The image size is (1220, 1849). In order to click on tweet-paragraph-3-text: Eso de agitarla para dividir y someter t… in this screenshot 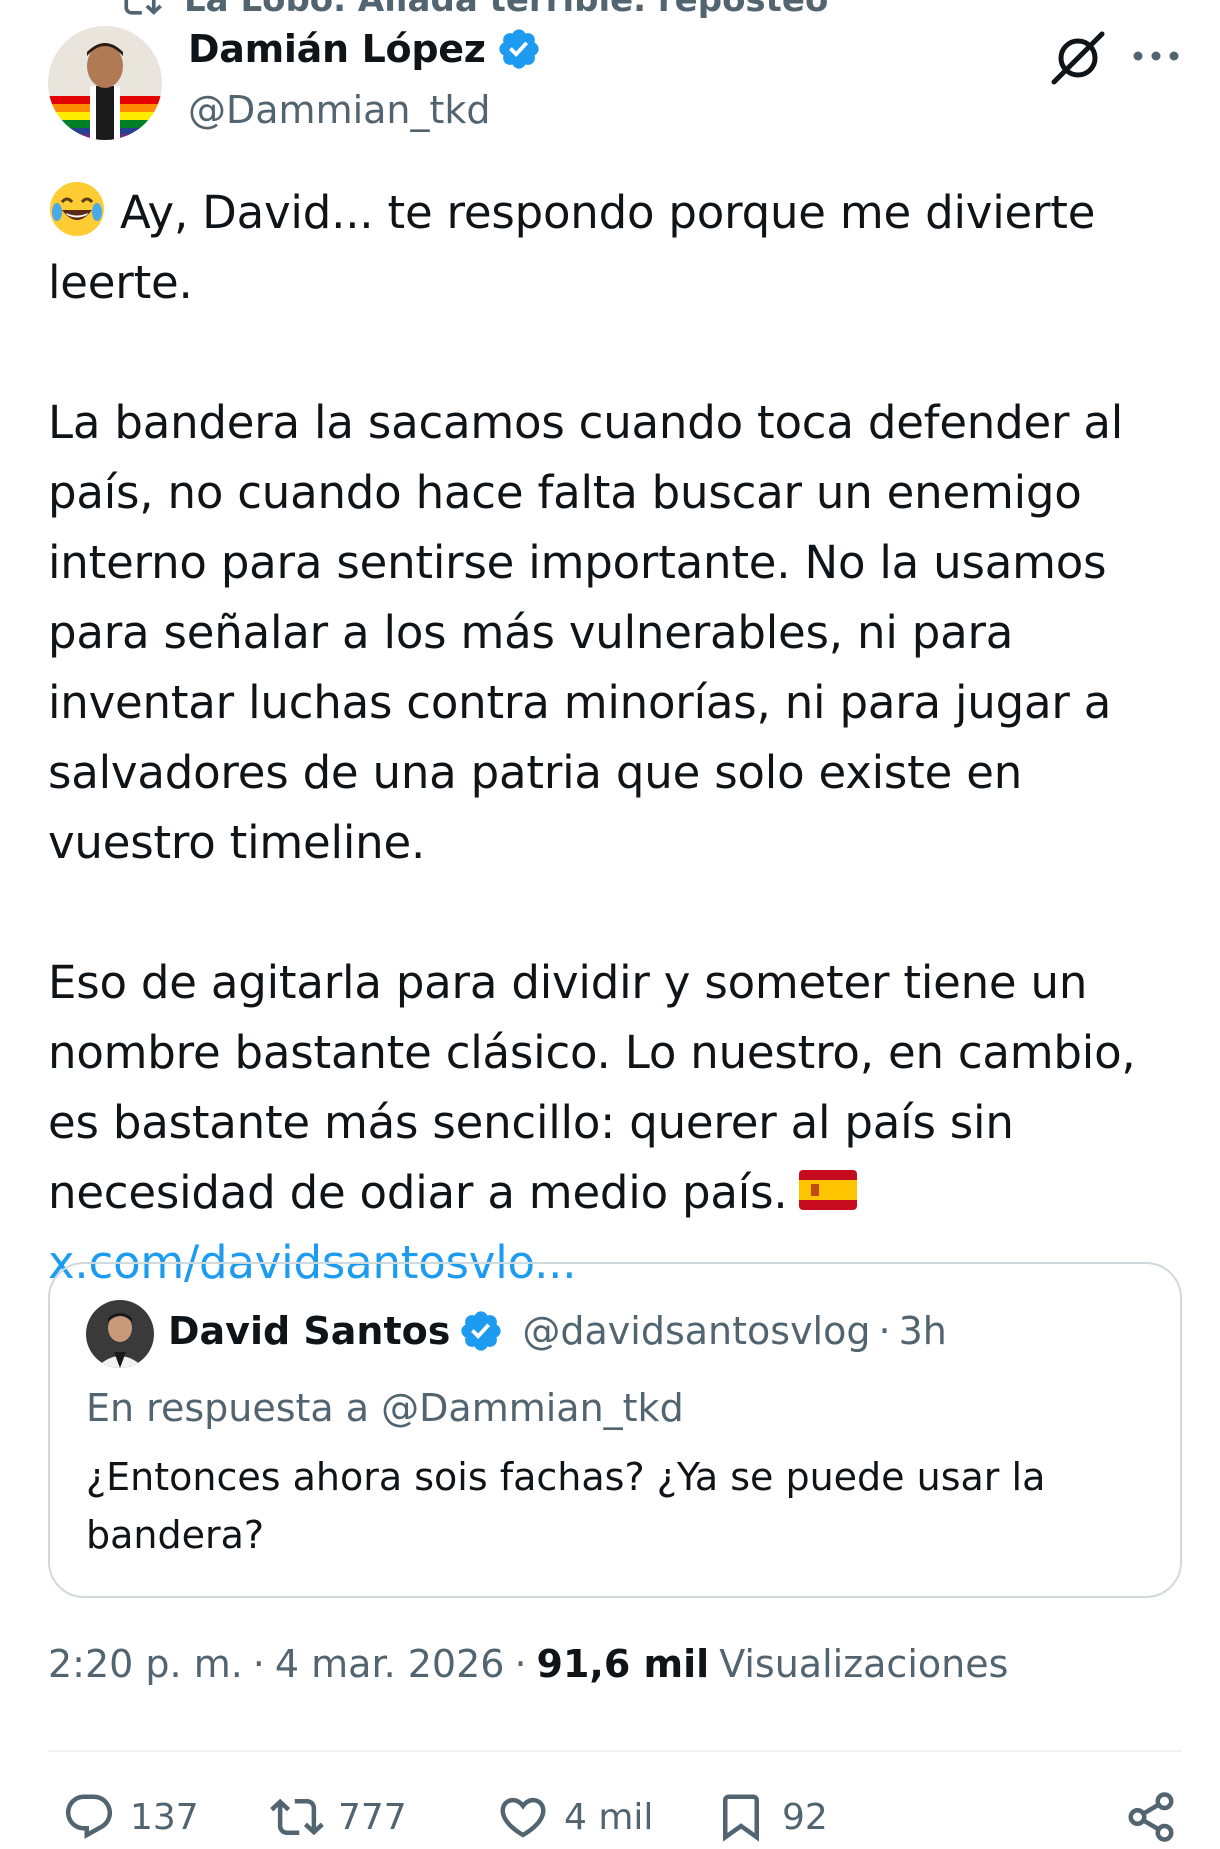, I will do `click(592, 1087)`.